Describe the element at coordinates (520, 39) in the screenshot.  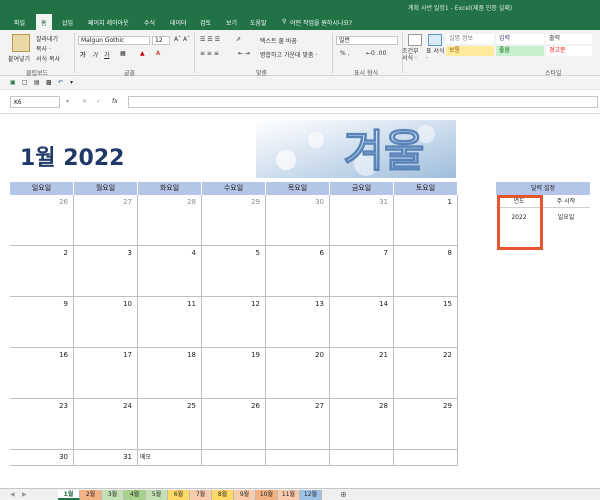
I see `style-input: 입력` at that location.